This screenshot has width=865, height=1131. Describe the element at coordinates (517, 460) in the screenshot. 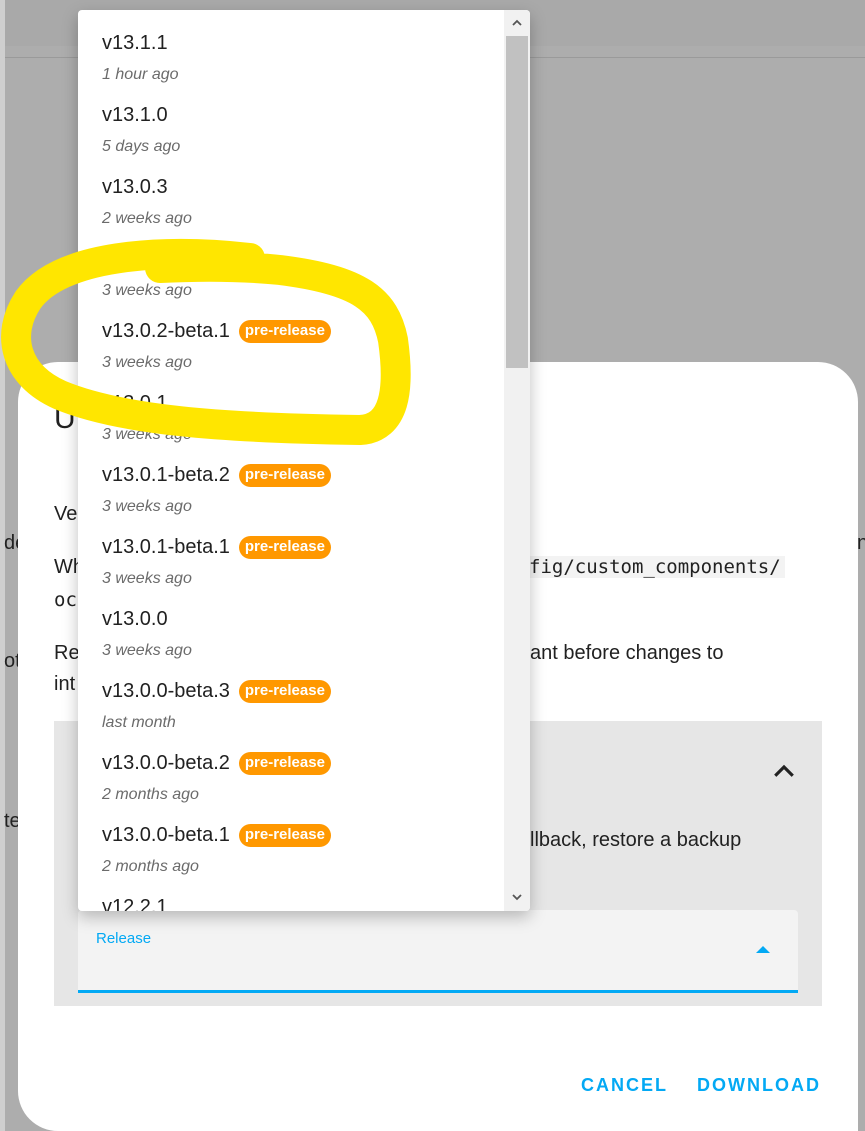

I see `scrollbar` at that location.